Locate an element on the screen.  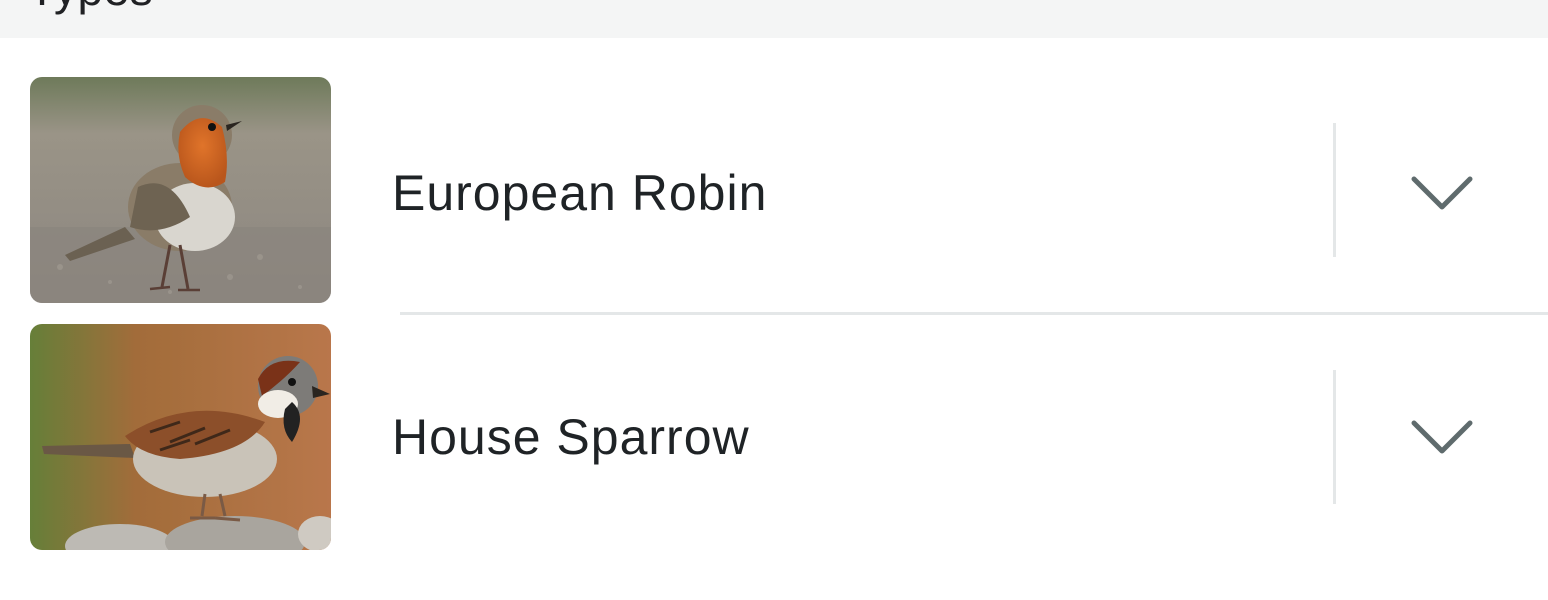
bird-name: House Sparrow is located at coordinates (571, 437).